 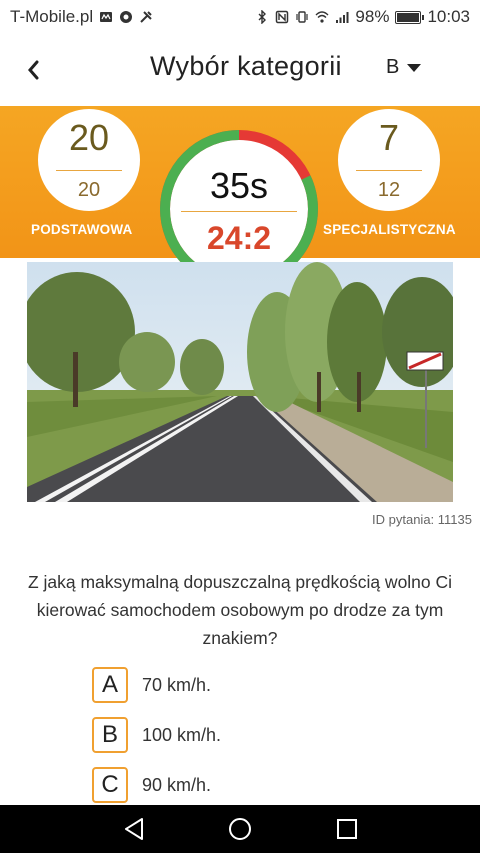 I want to click on basic-label: PODSTAWOWA, so click(x=82, y=229).